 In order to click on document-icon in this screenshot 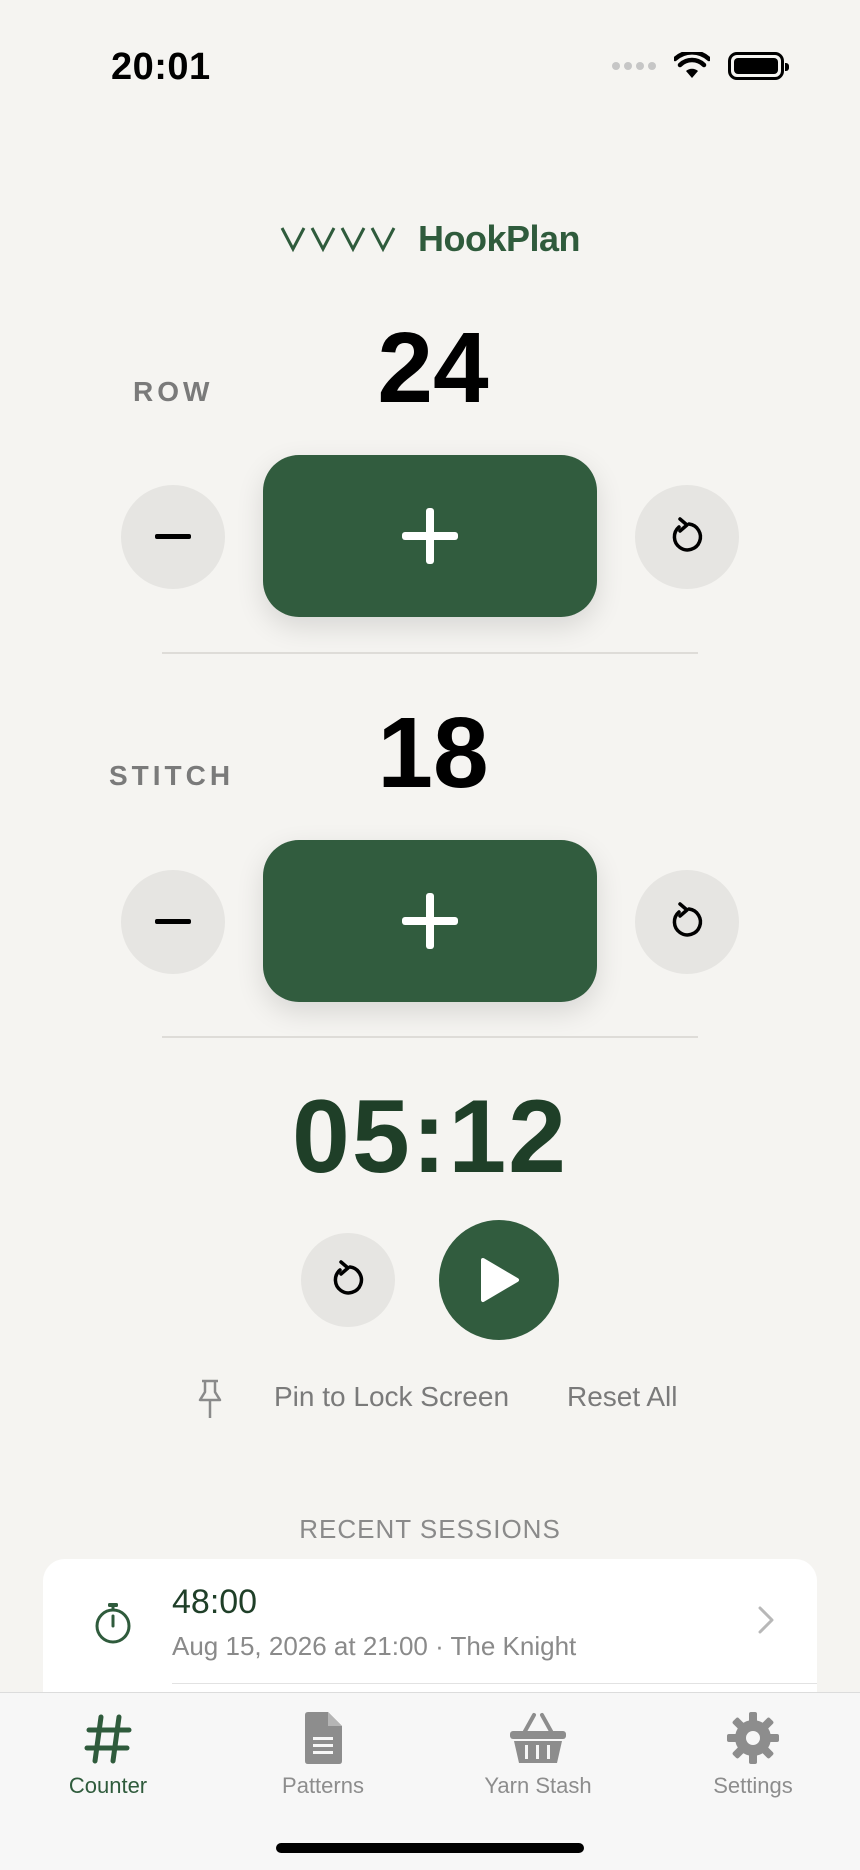, I will do `click(323, 1738)`.